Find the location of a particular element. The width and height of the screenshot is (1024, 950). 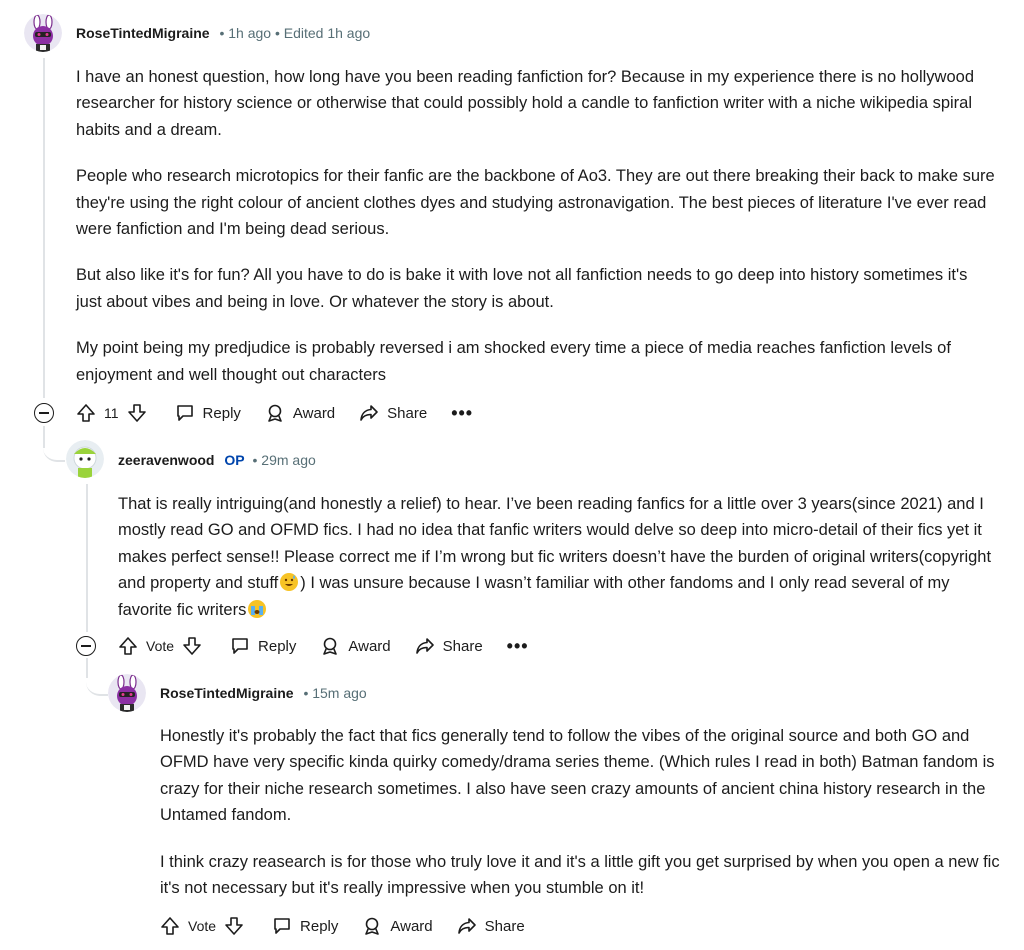

comment-actions: 11 Reply Award Share ••• is located at coordinates (286, 413).